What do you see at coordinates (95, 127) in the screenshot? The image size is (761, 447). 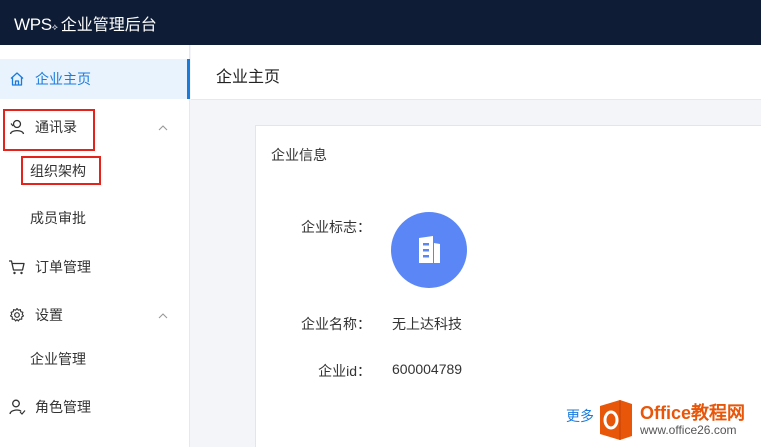 I see `sidebar-item-contacts: 通讯录` at bounding box center [95, 127].